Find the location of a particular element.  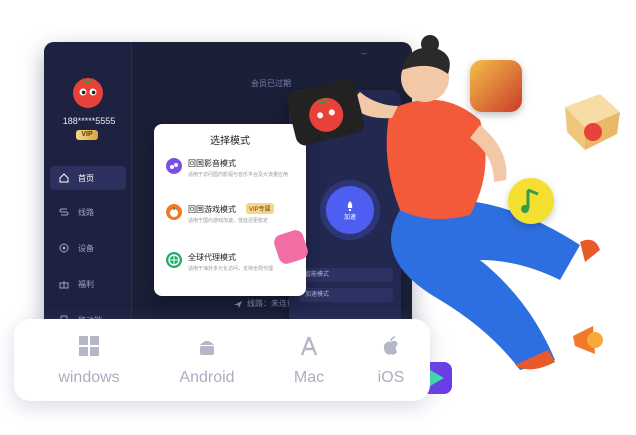

nav-home: 首页 is located at coordinates (88, 178).